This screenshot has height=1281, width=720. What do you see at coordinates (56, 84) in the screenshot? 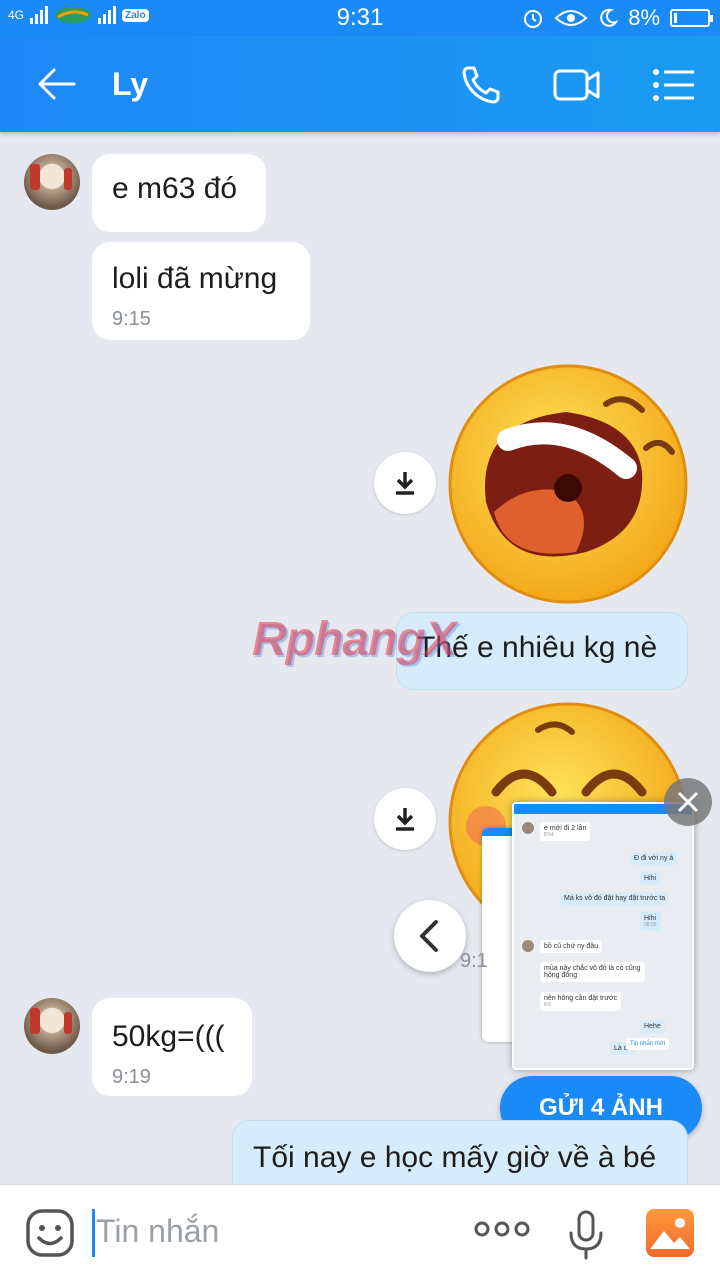
I see `back-arrow-icon` at bounding box center [56, 84].